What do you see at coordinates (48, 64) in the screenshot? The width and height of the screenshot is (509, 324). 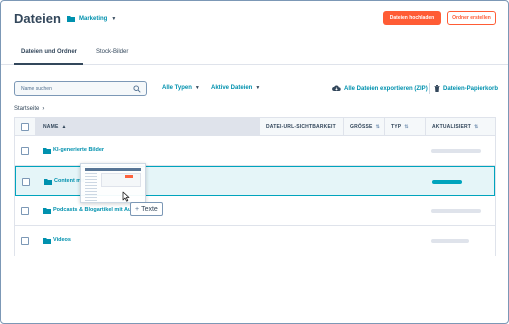 I see `active-tab-indicator` at bounding box center [48, 64].